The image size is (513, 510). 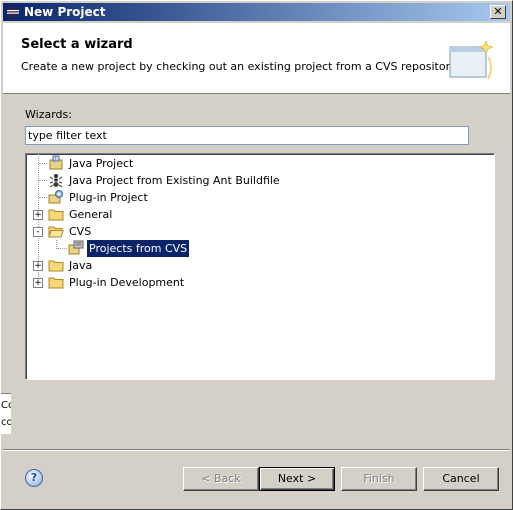 What do you see at coordinates (259, 163) in the screenshot?
I see `tree-item-java-project: J Java Project` at bounding box center [259, 163].